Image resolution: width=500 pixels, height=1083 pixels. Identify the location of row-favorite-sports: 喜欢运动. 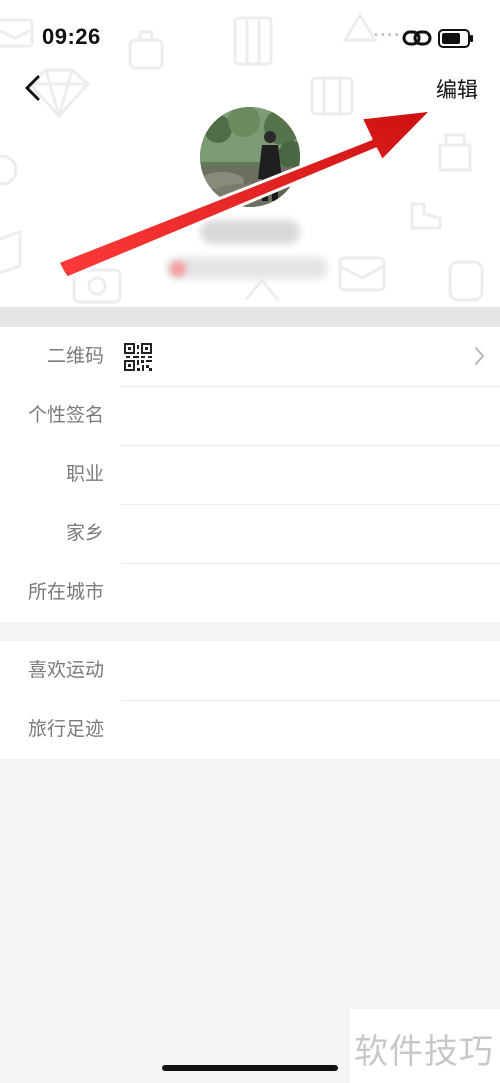
(250, 670).